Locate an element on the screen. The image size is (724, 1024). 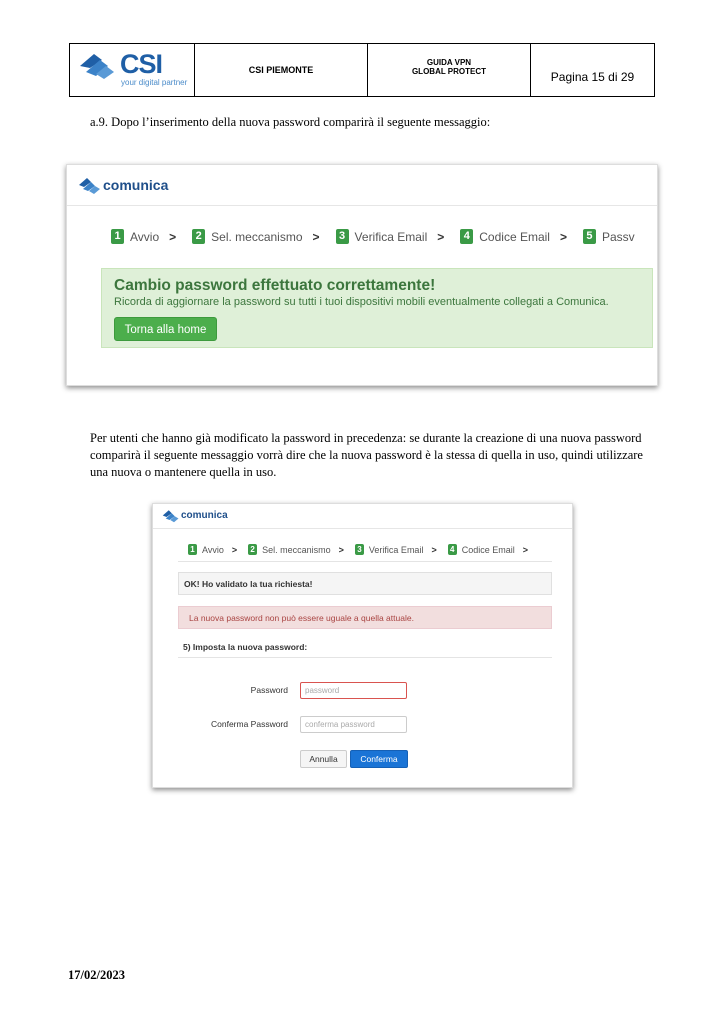
password-field is located at coordinates (353, 690).